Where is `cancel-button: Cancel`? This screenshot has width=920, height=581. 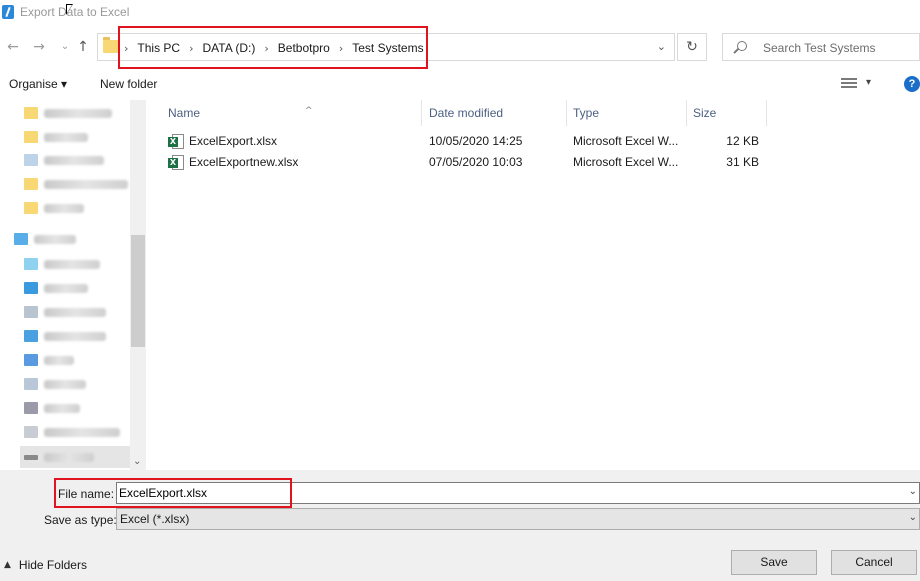
cancel-button: Cancel is located at coordinates (874, 562).